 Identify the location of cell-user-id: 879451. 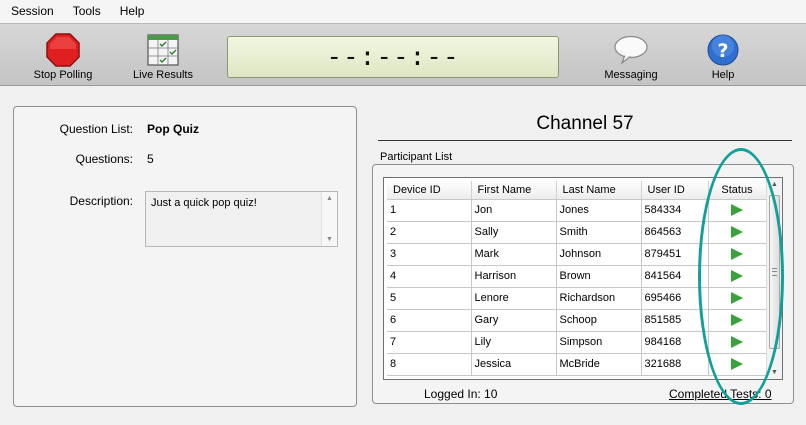
(675, 254).